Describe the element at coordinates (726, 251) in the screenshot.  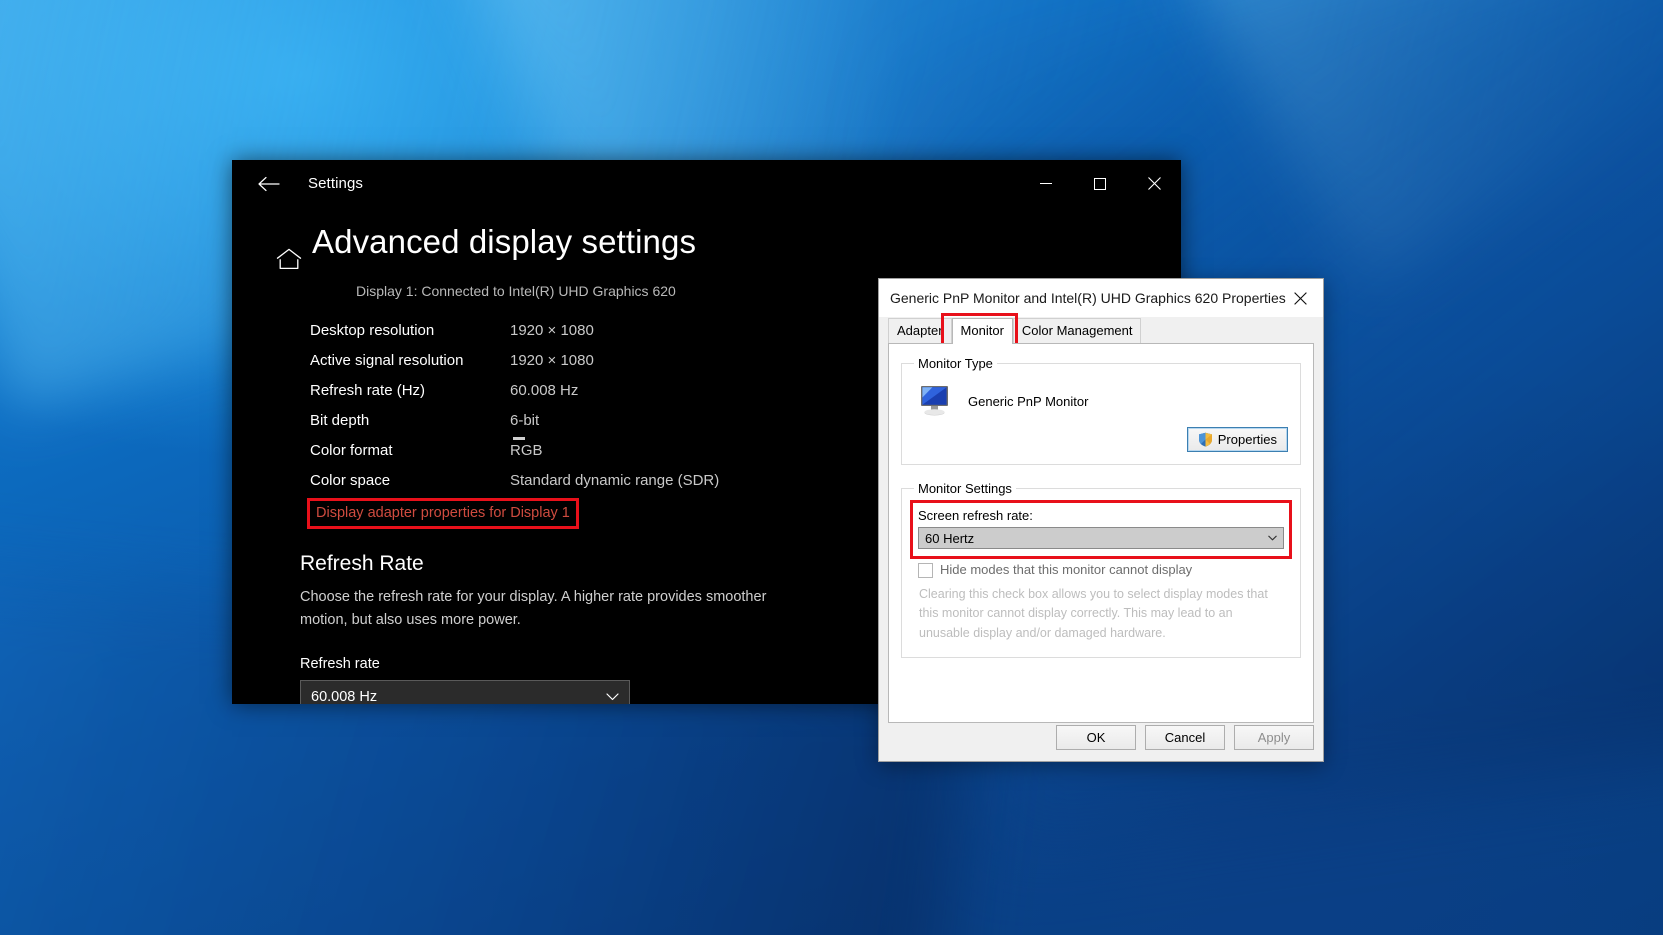
I see `page-header: Advanced display settings` at that location.